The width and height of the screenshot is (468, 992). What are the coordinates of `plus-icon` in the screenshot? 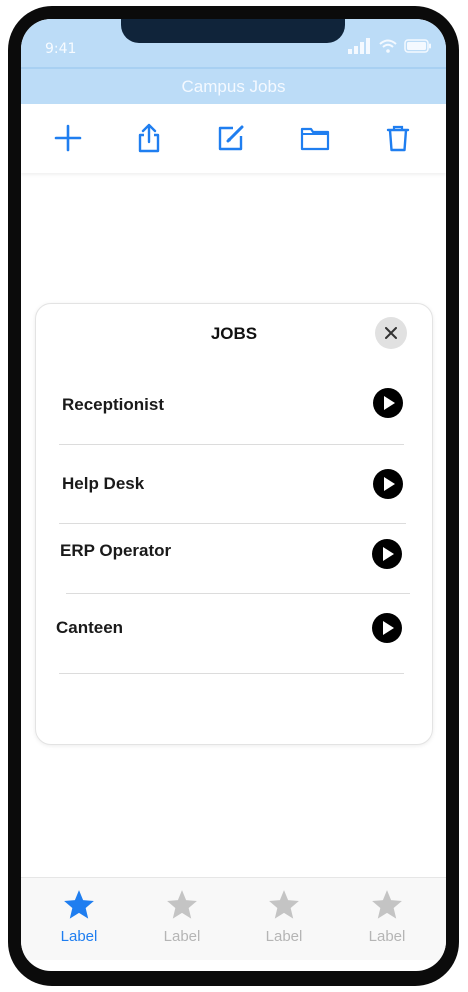 It's located at (68, 138).